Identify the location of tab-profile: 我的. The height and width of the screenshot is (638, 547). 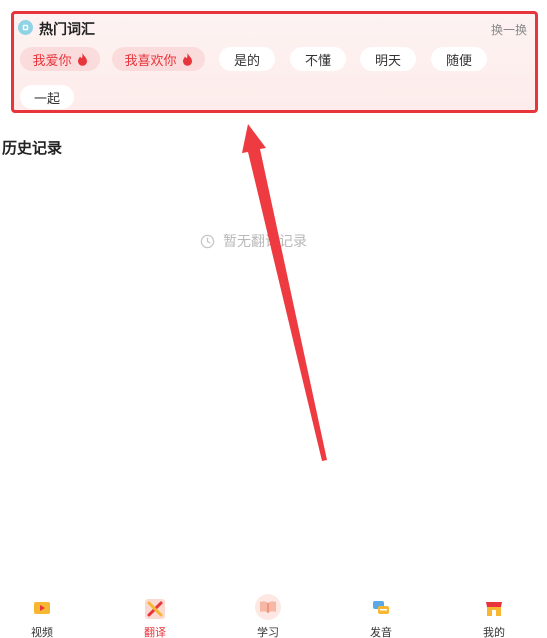
(494, 611).